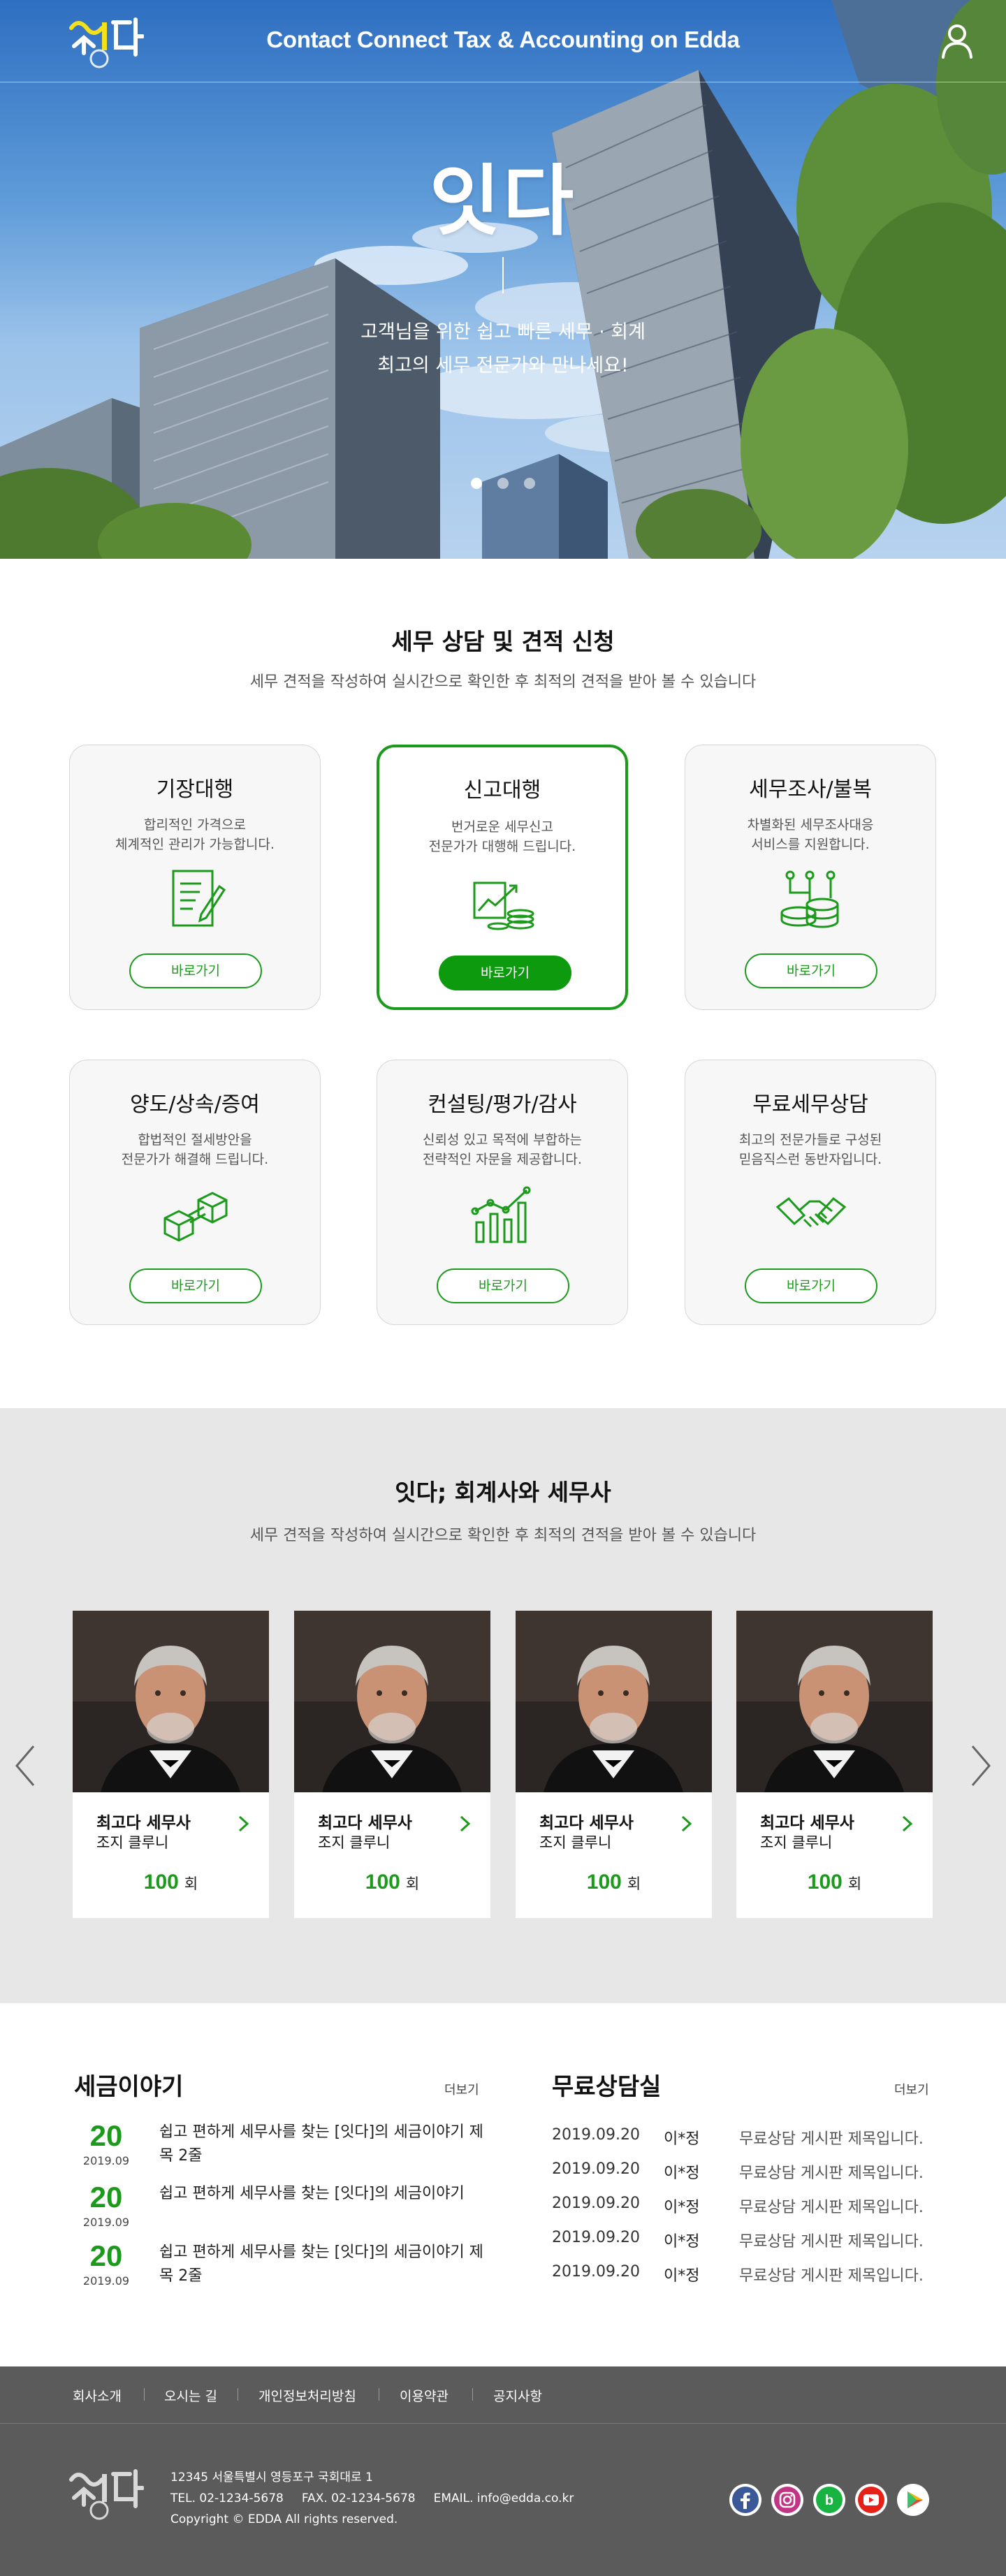 The width and height of the screenshot is (1006, 2576). What do you see at coordinates (810, 1192) in the screenshot?
I see `service-card-free-consult: 무료세무상담 최고의 전문가들로 구성된 믿음직스런 동반자입니다. 바로가기` at bounding box center [810, 1192].